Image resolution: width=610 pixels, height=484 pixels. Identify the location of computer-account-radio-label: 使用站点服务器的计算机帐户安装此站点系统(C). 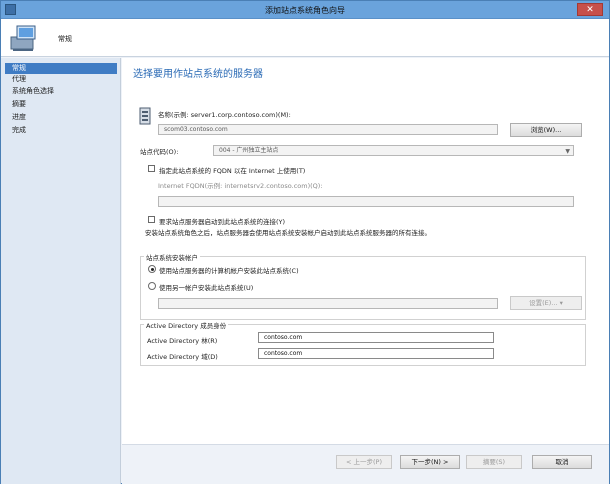
(229, 271).